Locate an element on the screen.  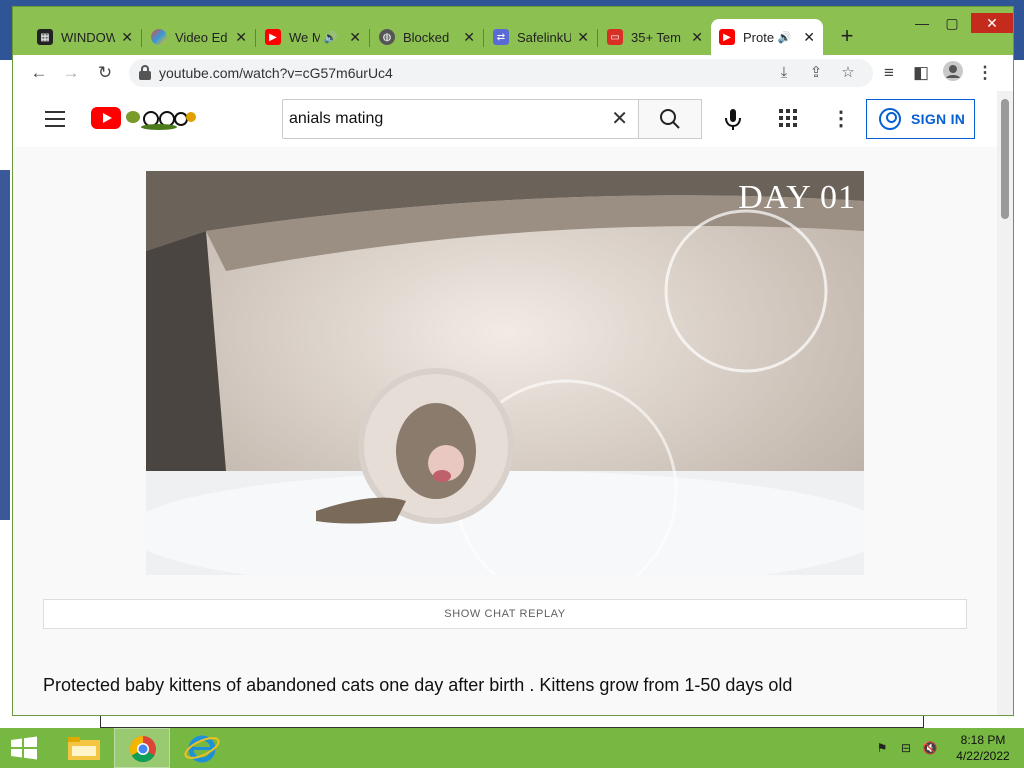
search-box: ✕ is located at coordinates (460, 119).